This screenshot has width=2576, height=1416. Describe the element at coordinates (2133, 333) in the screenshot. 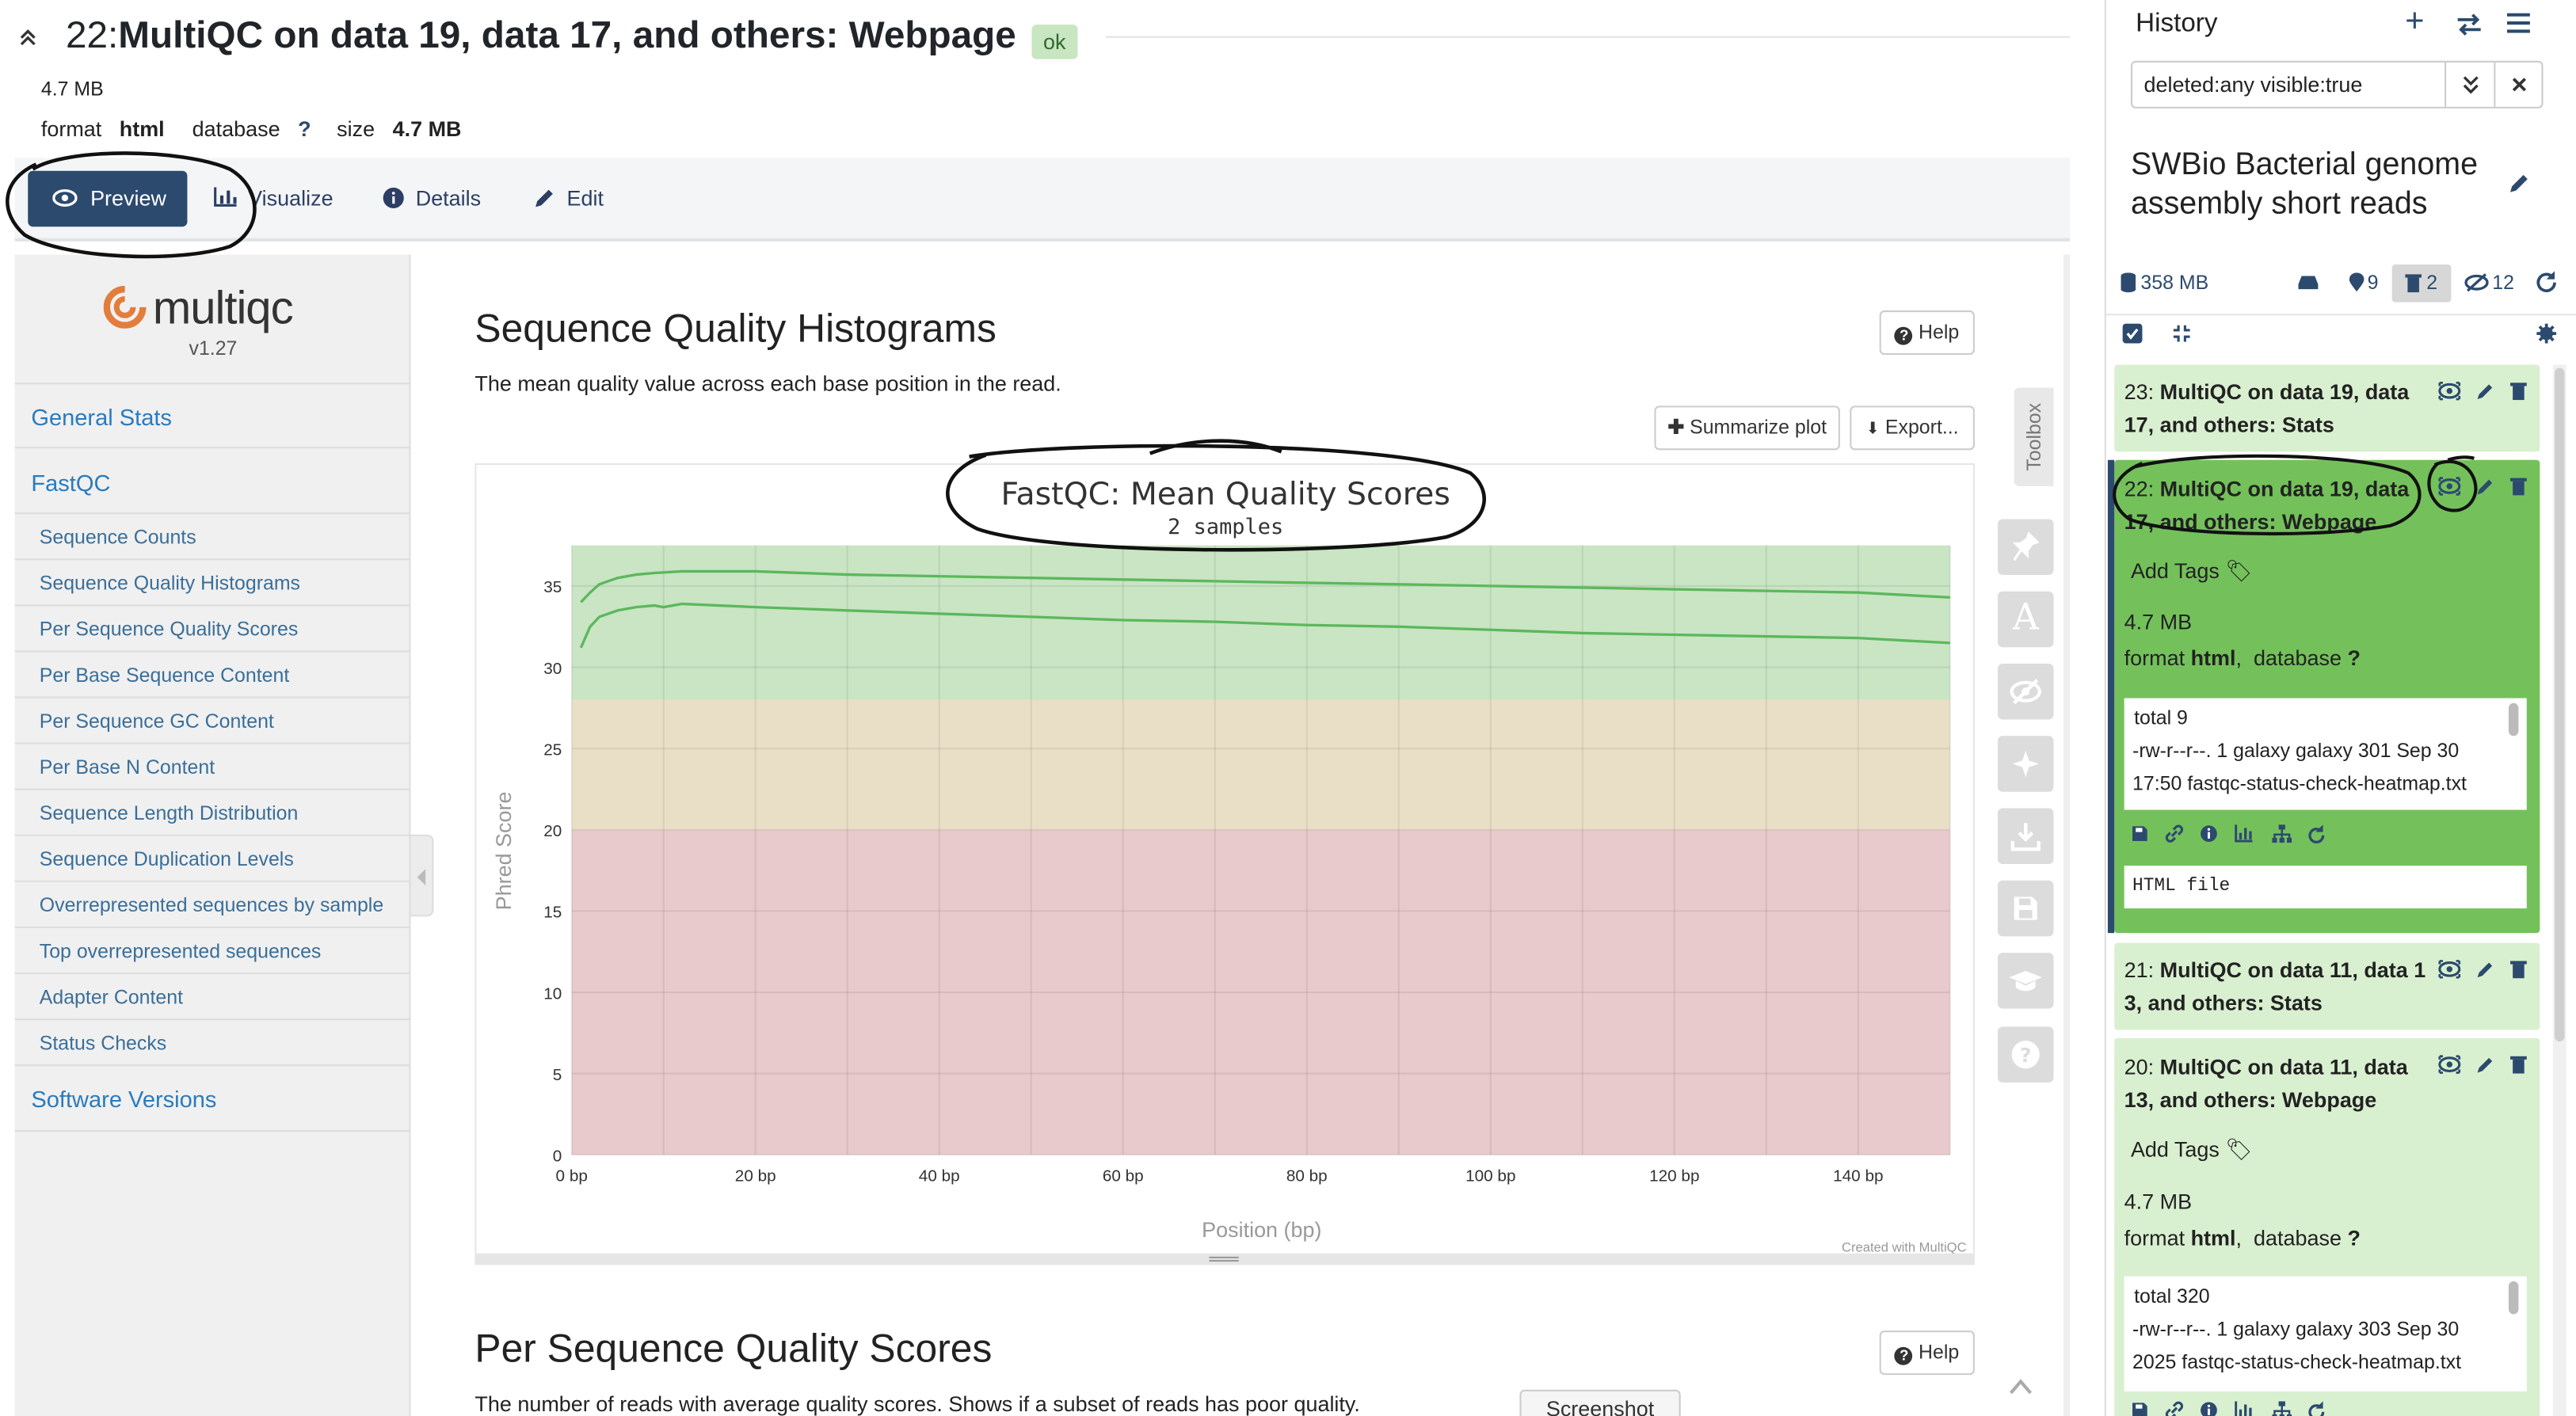

I see `select-all-checkbox-icon` at that location.